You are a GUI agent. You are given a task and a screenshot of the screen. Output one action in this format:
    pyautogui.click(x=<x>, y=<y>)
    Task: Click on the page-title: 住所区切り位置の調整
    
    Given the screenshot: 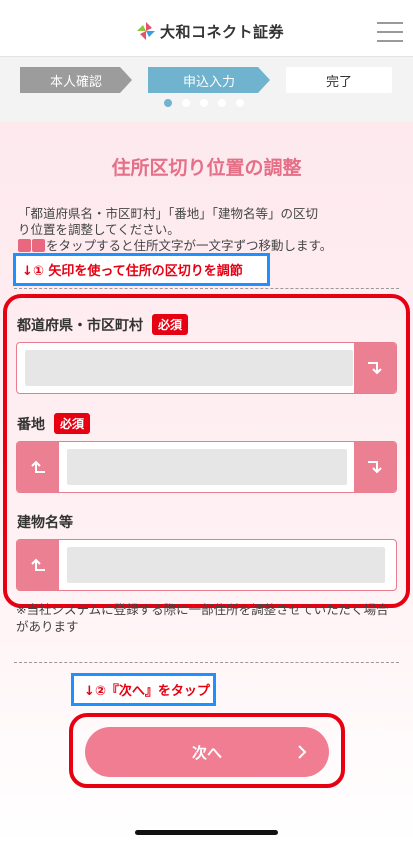 What is the action you would take?
    pyautogui.click(x=206, y=168)
    